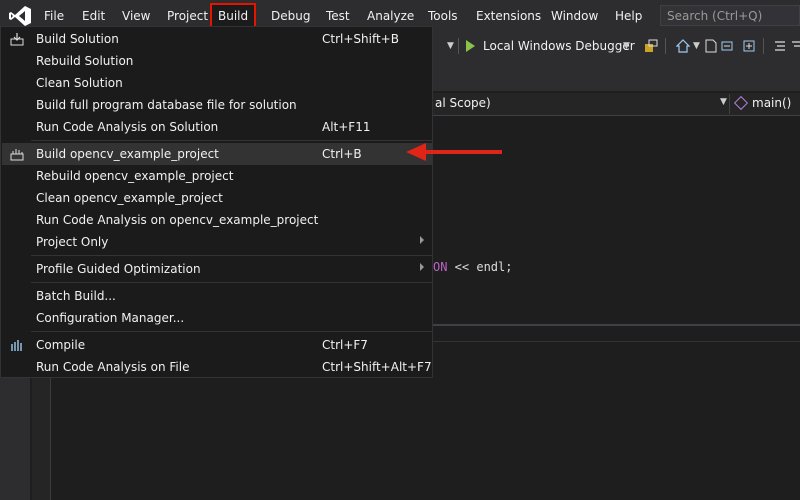 Image resolution: width=800 pixels, height=500 pixels. What do you see at coordinates (217, 83) in the screenshot?
I see `menu-item-clean-solution: Clean Solution` at bounding box center [217, 83].